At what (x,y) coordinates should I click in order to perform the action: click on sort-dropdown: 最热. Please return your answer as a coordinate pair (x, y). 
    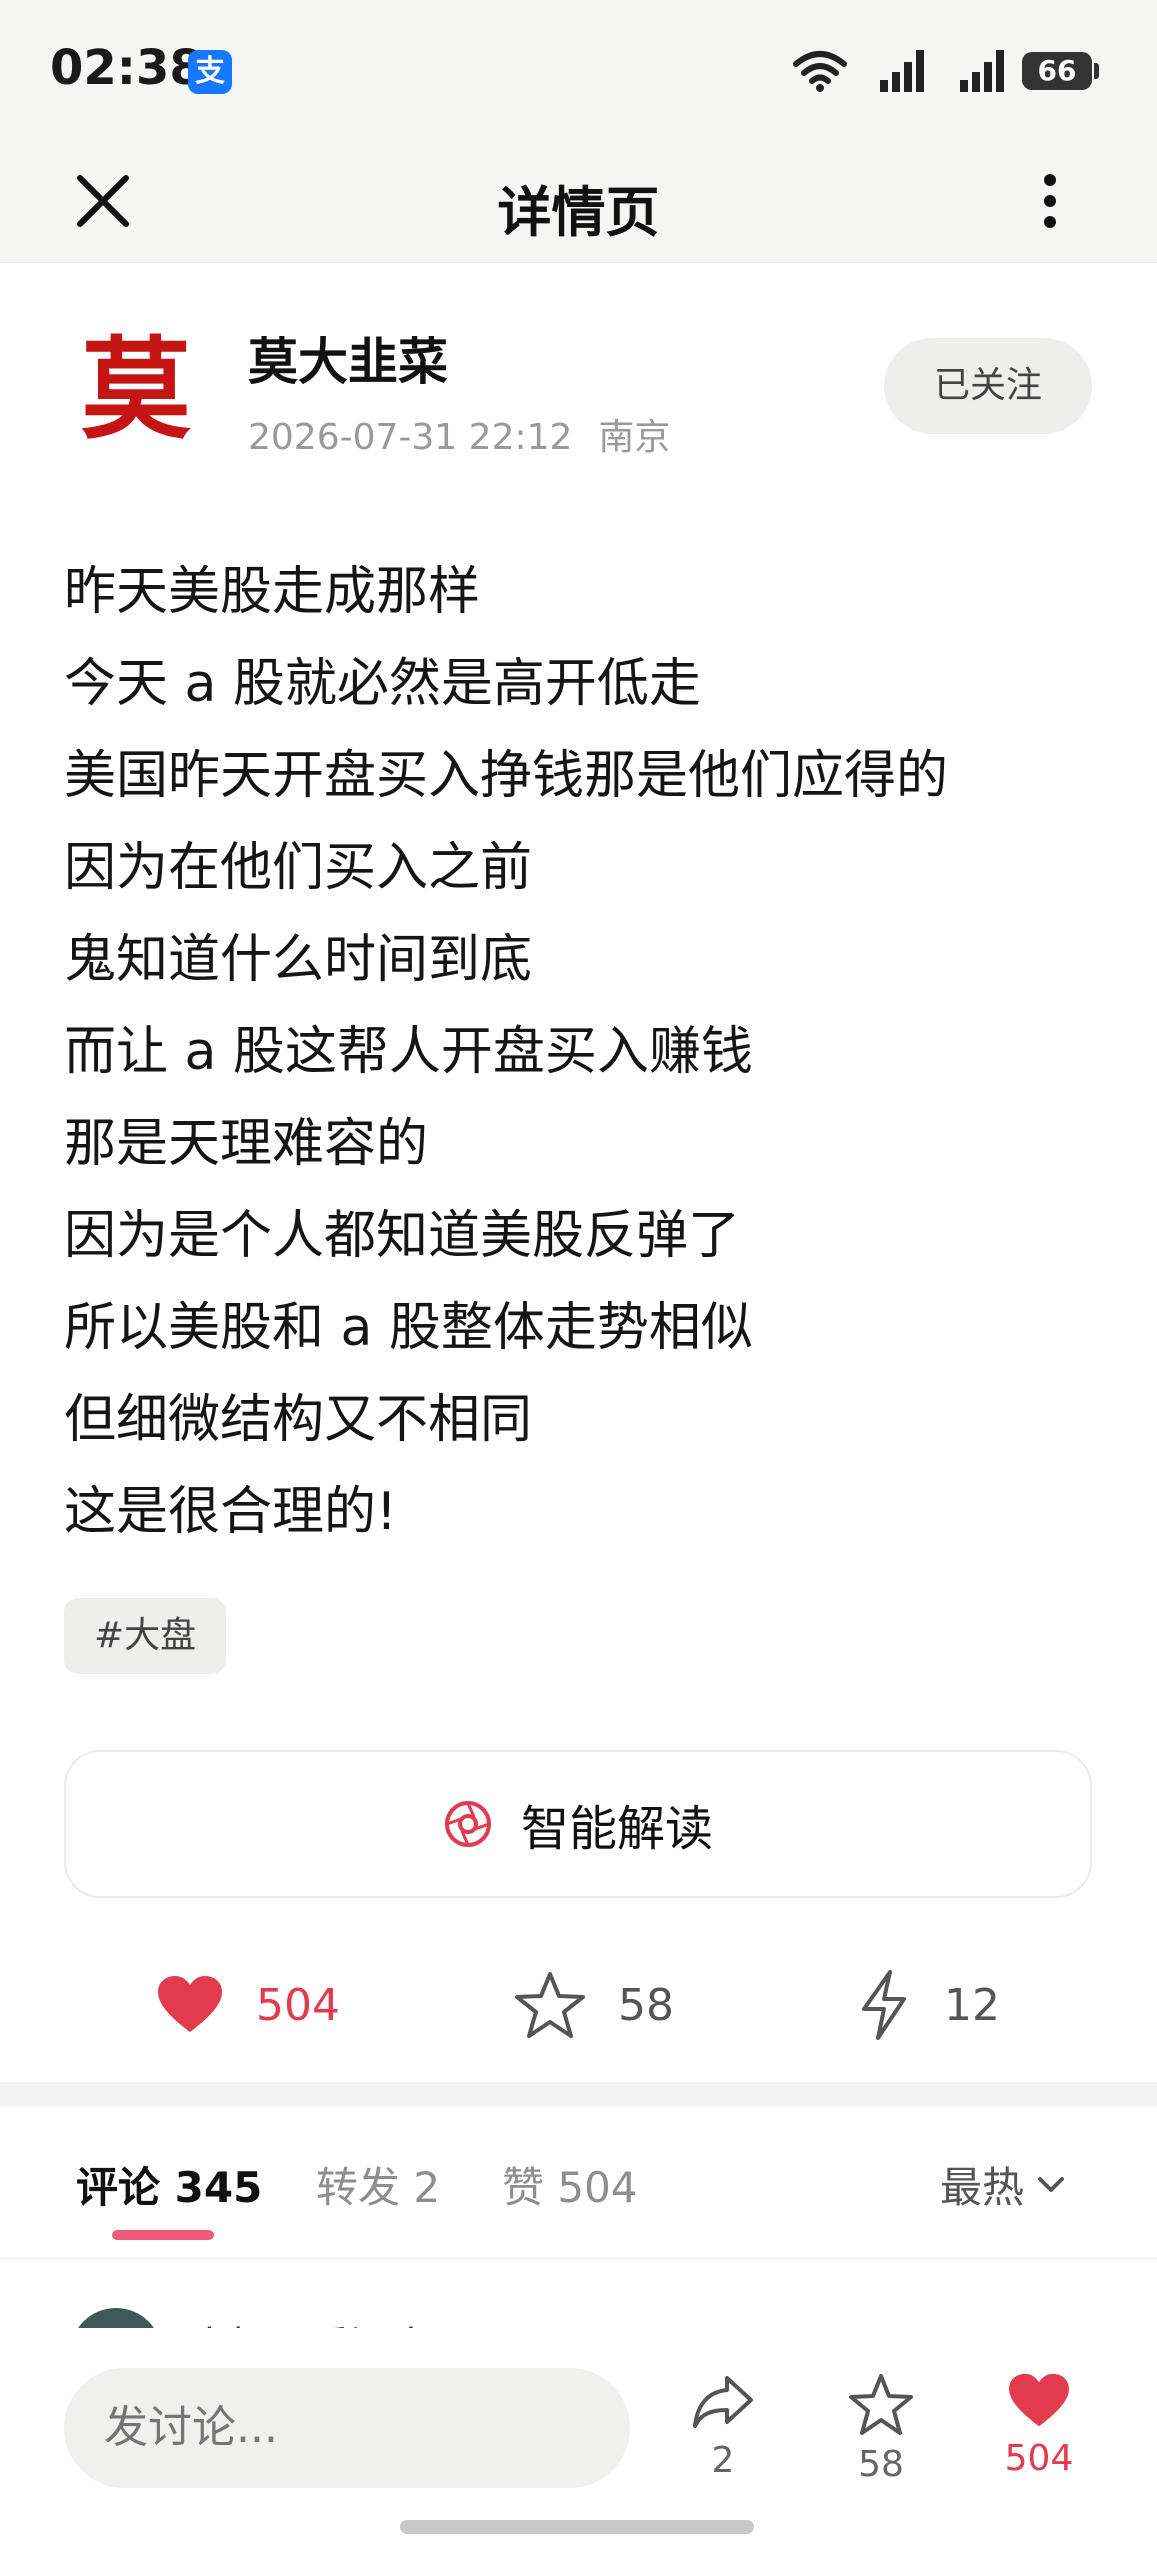
    Looking at the image, I should click on (1003, 2184).